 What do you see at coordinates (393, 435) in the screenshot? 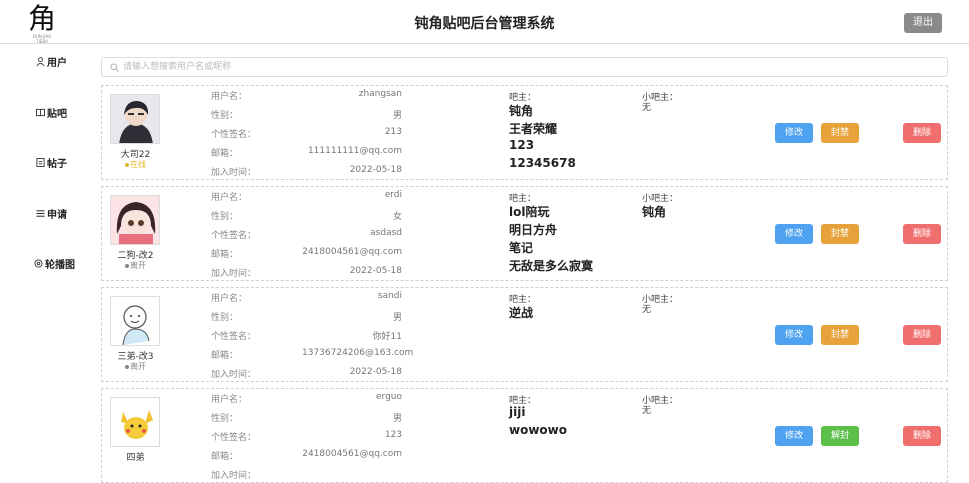
I see `field-value-signature: 123` at bounding box center [393, 435].